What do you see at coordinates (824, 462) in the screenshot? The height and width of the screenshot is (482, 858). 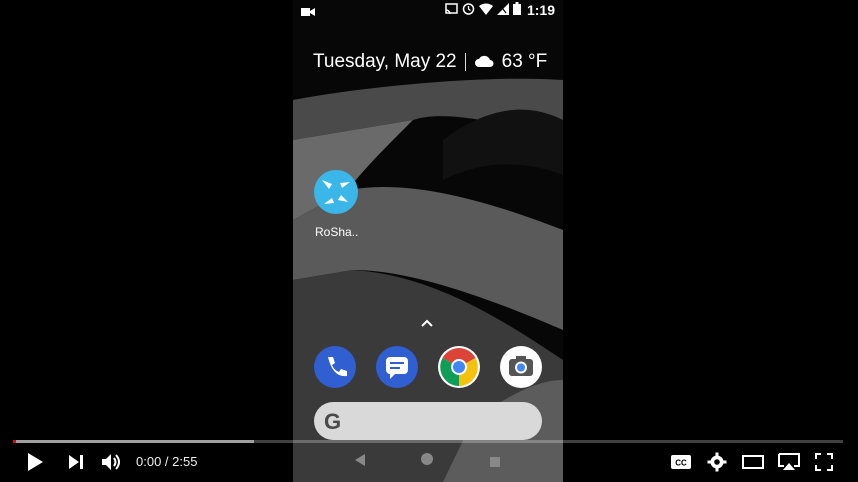 I see `fullscreen-button` at bounding box center [824, 462].